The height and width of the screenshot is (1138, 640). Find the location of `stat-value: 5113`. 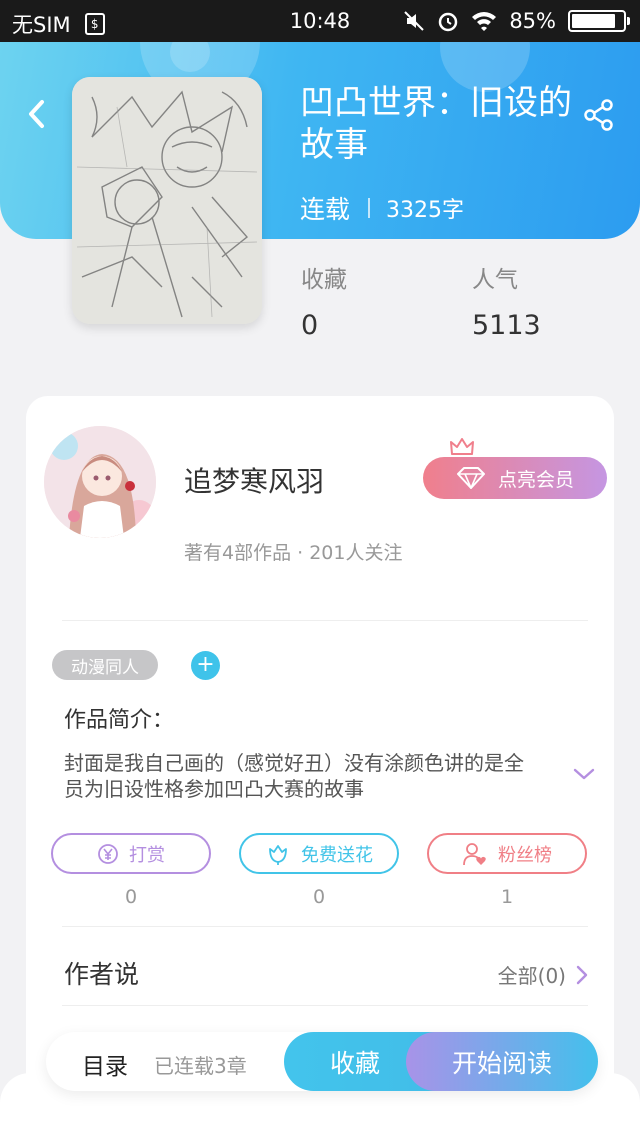

stat-value: 5113 is located at coordinates (506, 325).